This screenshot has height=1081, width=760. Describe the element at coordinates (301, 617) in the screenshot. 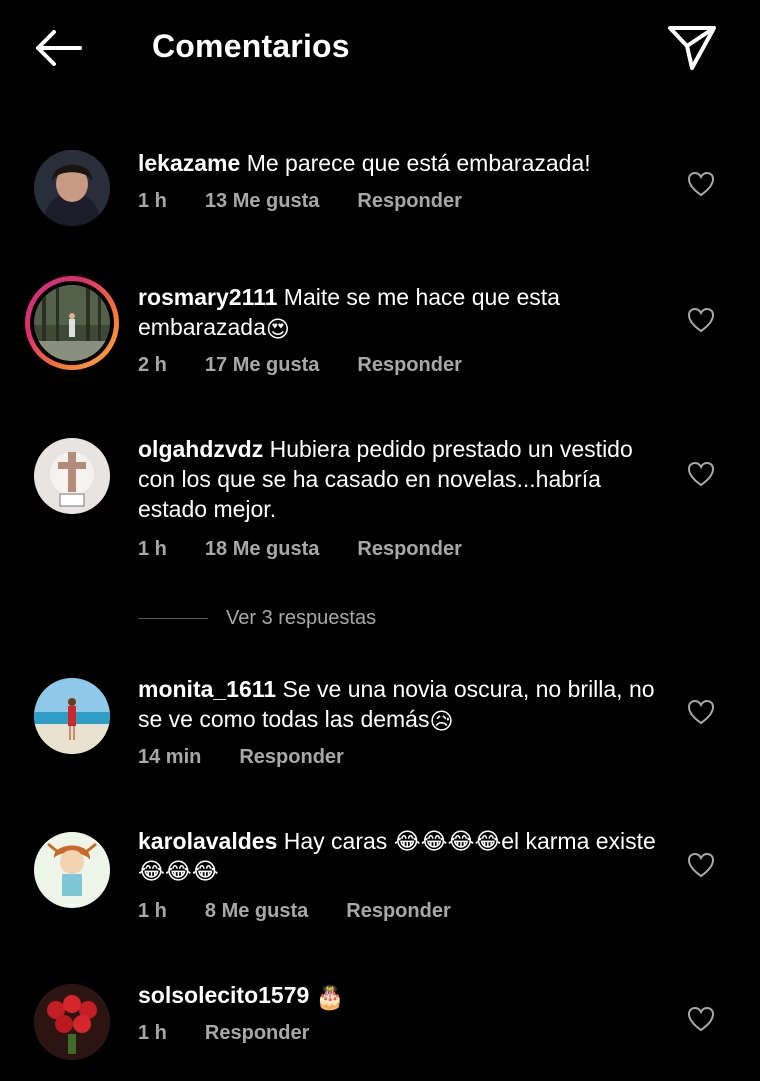

I see `view-replies-label: Ver 3 respuestas` at that location.